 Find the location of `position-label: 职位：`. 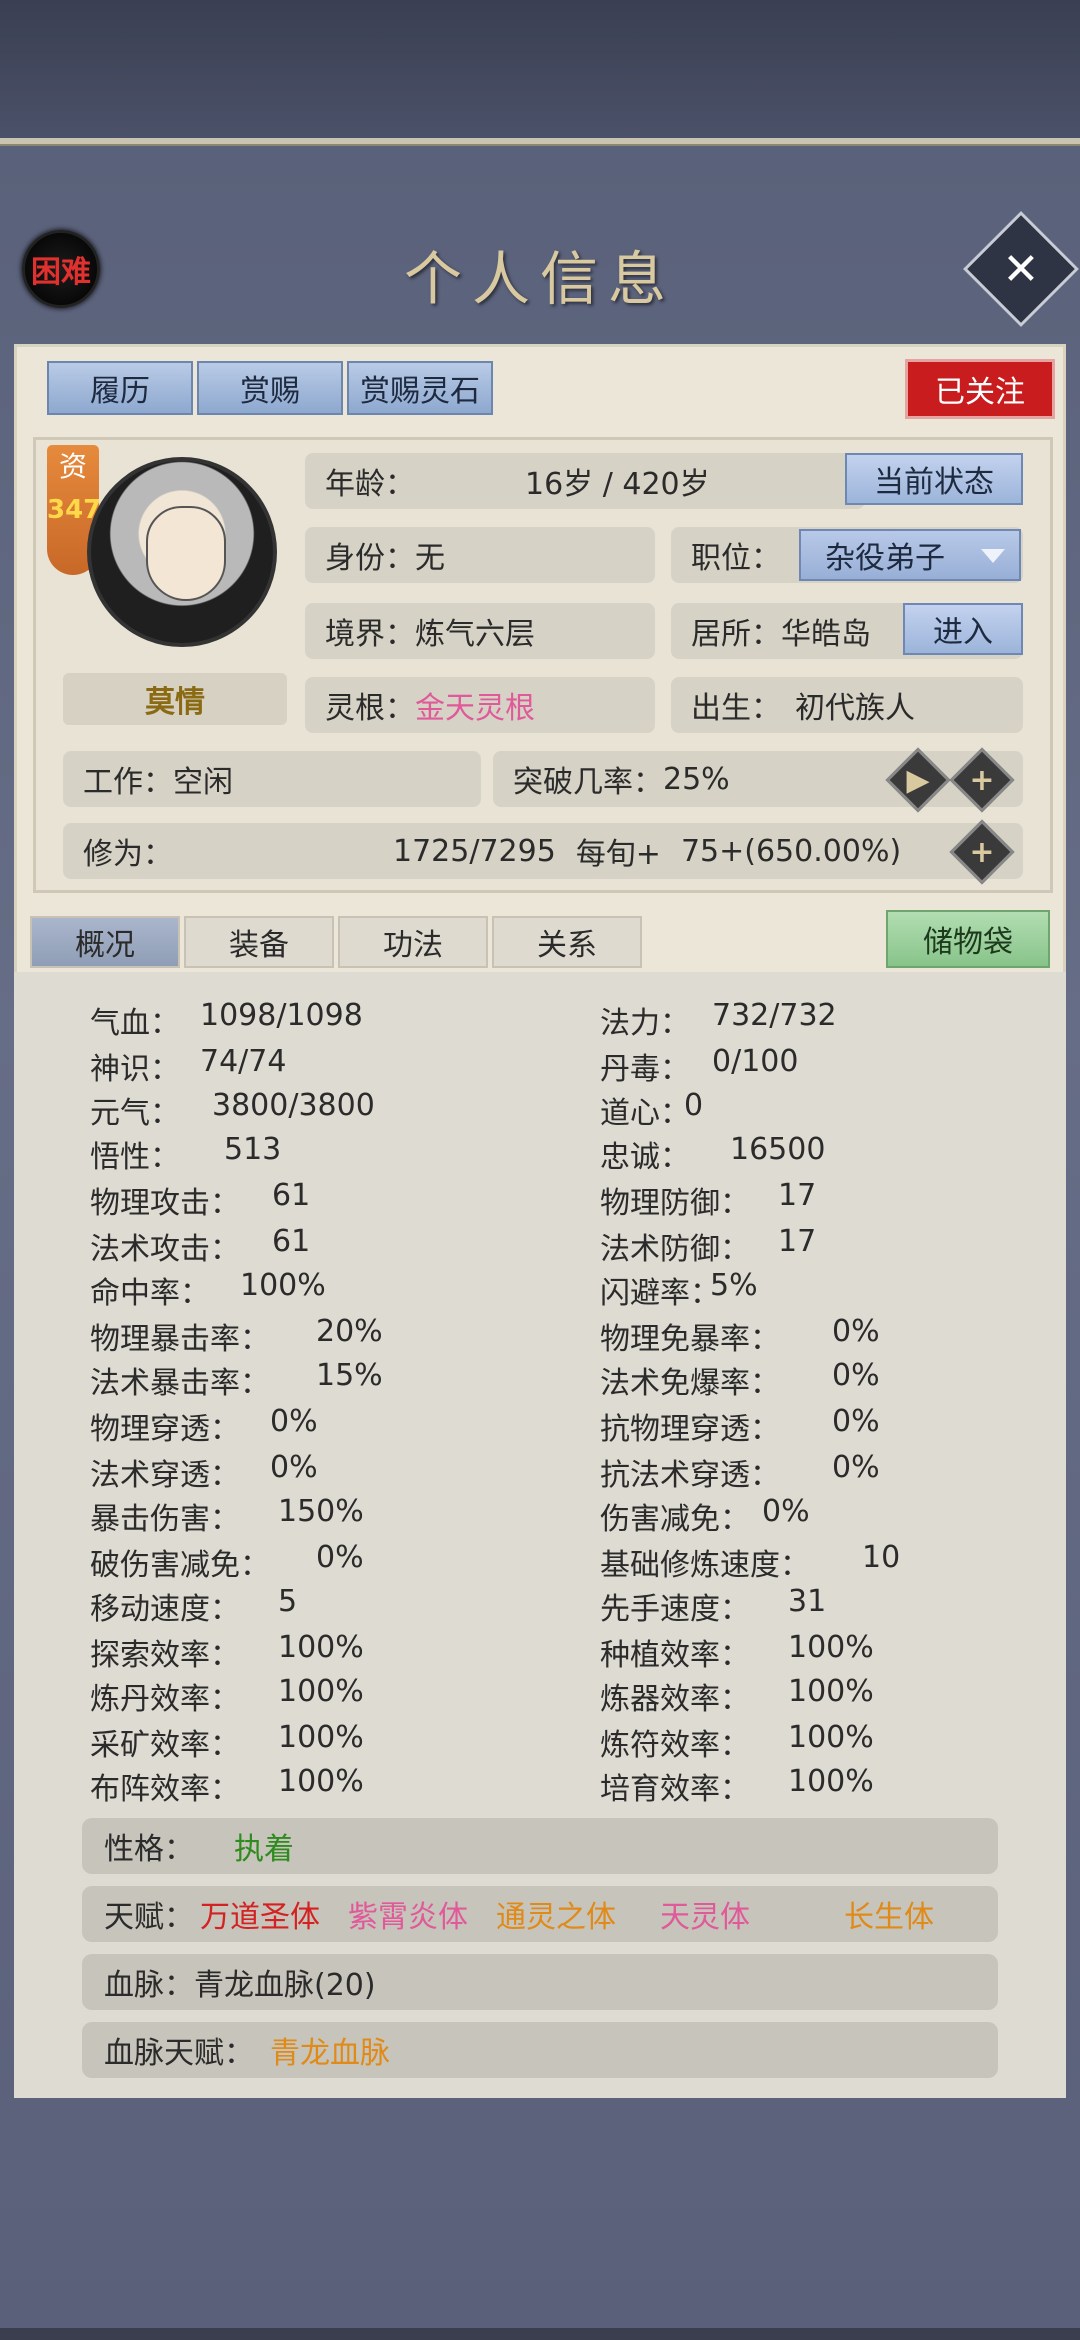

position-label: 职位： is located at coordinates (736, 558).